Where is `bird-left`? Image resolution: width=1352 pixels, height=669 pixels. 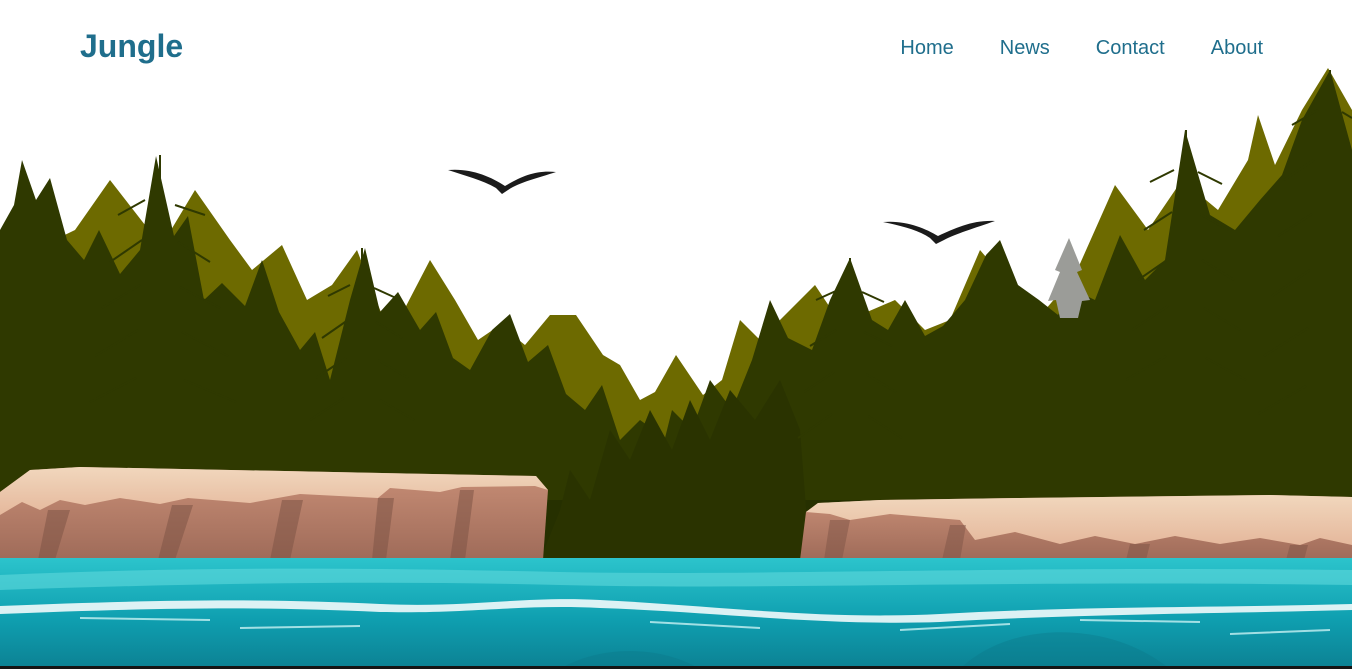
bird-left is located at coordinates (502, 181).